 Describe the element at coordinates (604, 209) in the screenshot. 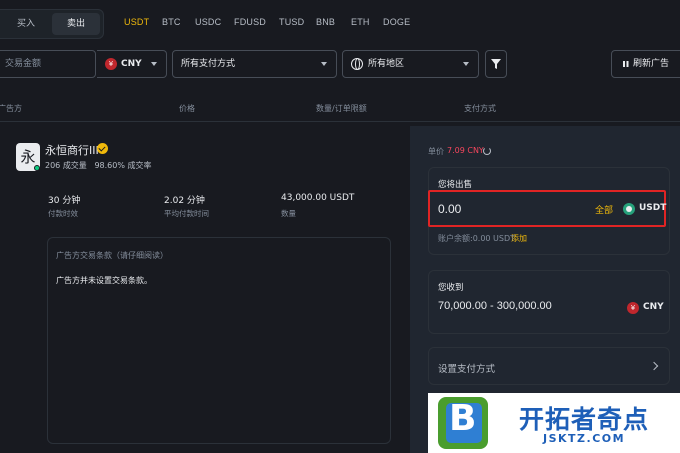

I see `sell-all-button: 全部` at that location.